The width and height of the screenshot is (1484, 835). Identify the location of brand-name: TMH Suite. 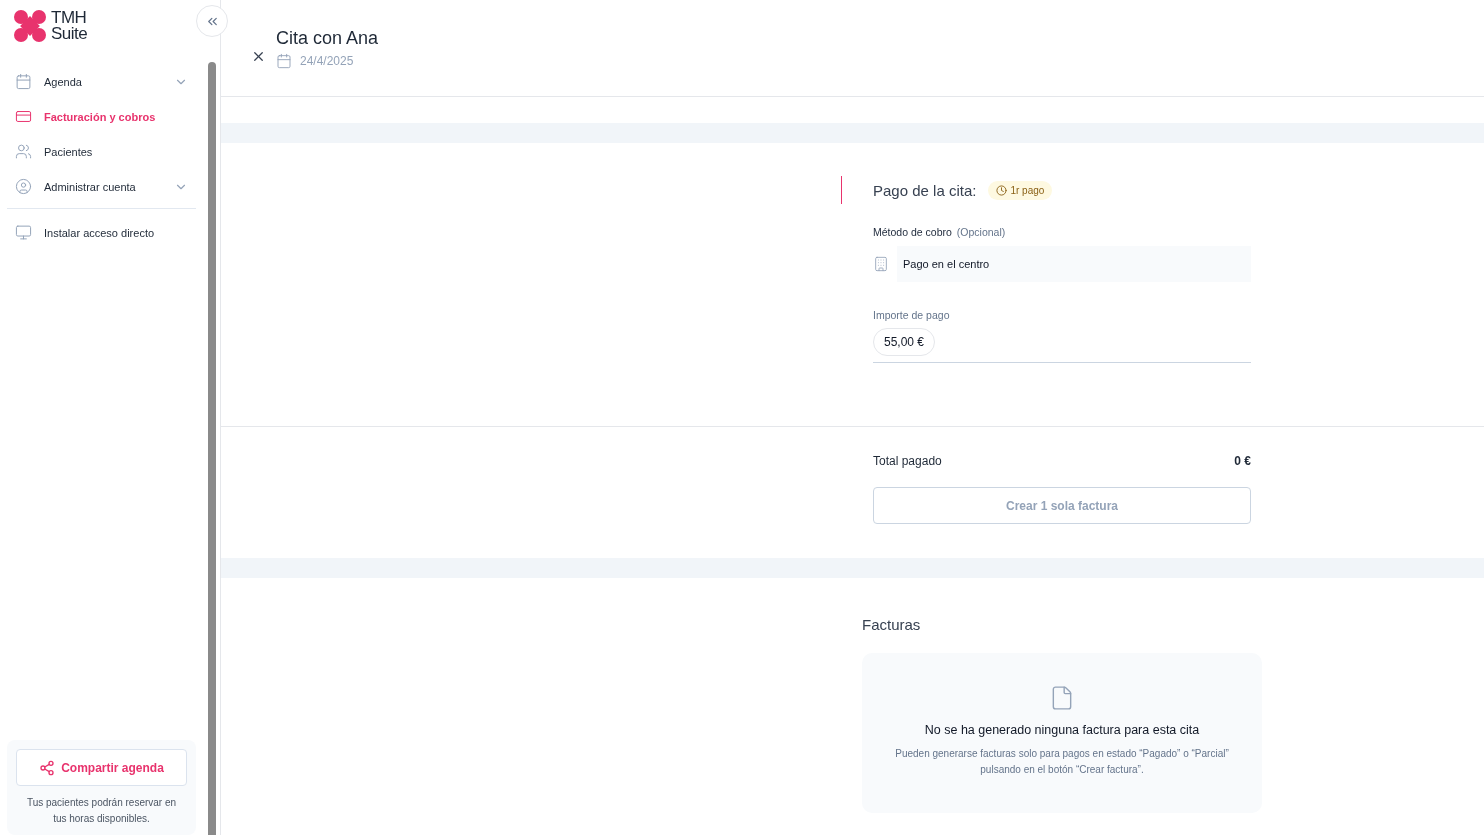
(69, 26).